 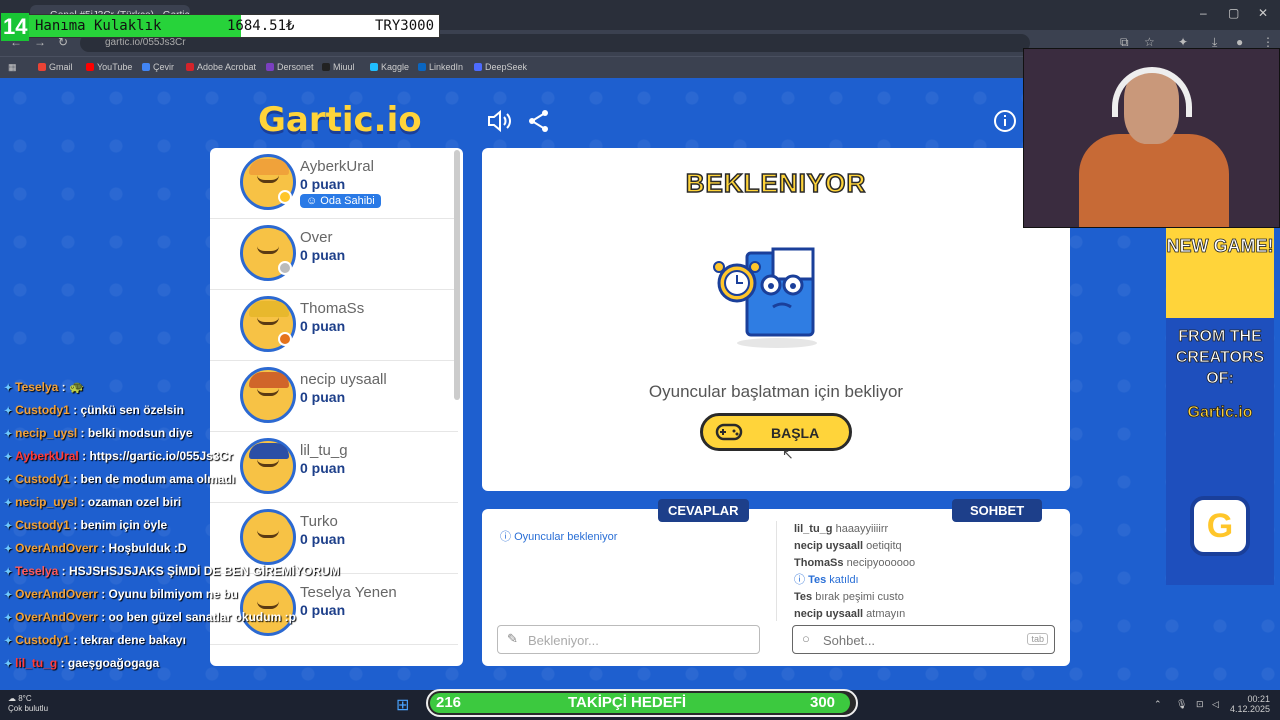 I want to click on stream-chat-user: lil_tu_g, so click(x=36, y=663).